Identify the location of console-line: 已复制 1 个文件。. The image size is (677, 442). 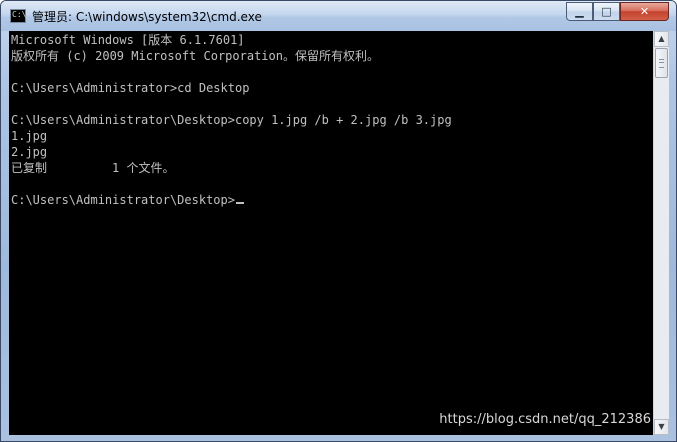
(93, 168).